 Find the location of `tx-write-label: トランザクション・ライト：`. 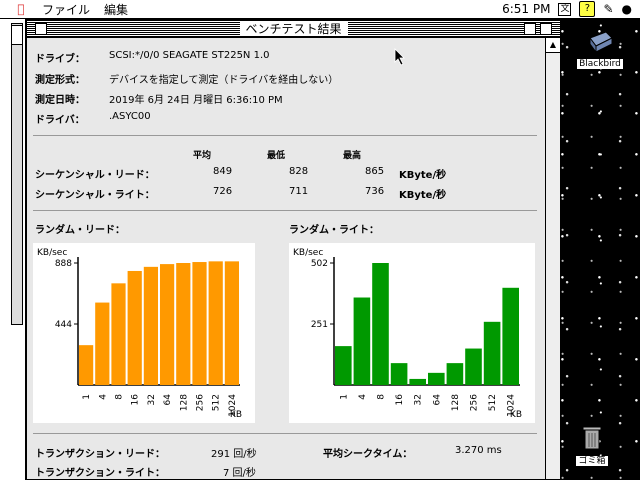

tx-write-label: トランザクション・ライト： is located at coordinates (100, 473).